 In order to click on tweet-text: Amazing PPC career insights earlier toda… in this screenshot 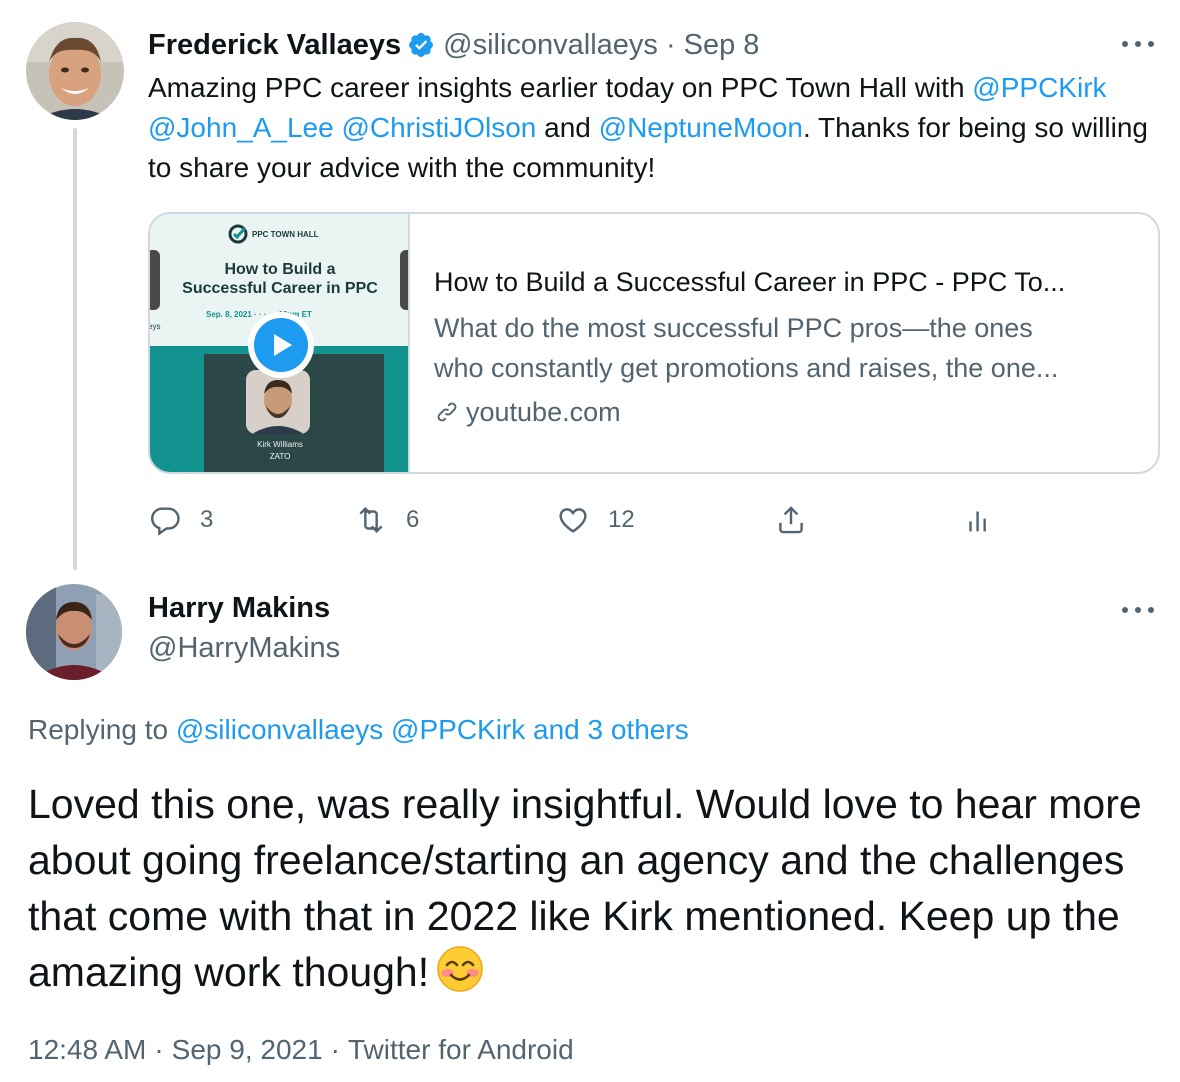, I will do `click(658, 128)`.